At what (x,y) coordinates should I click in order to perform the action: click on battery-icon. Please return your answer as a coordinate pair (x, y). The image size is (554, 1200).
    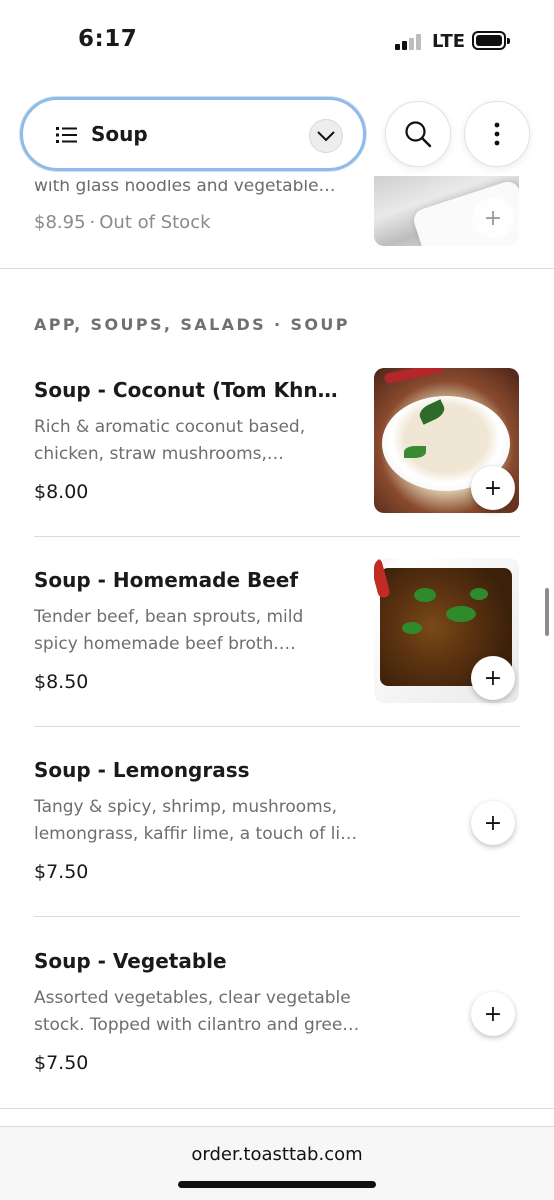
    Looking at the image, I should click on (491, 40).